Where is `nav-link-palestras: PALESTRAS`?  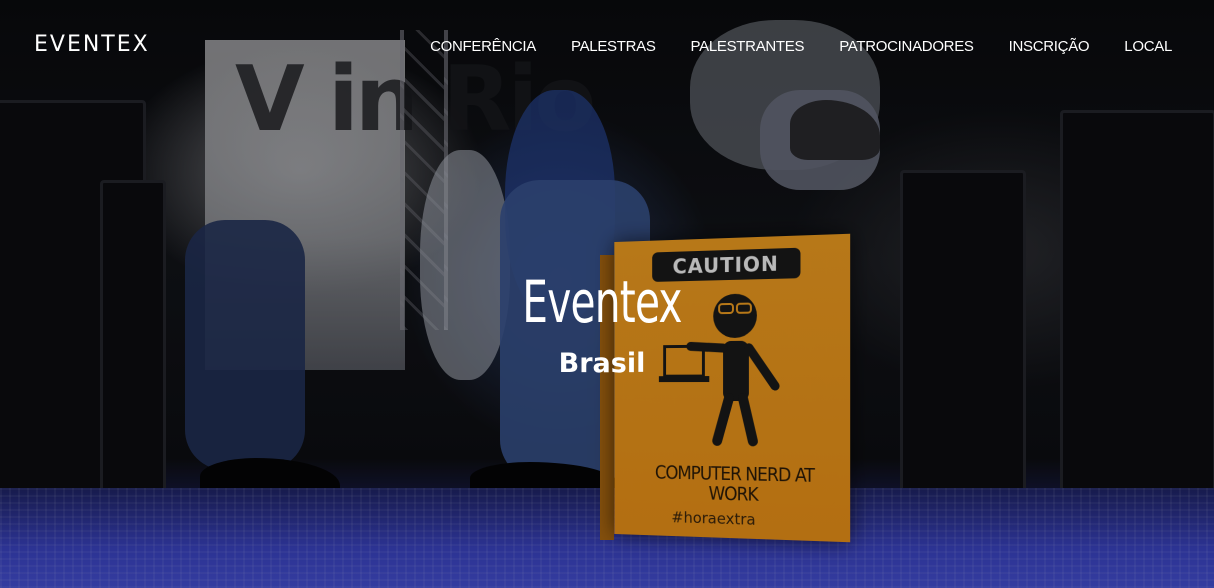 nav-link-palestras: PALESTRAS is located at coordinates (613, 46).